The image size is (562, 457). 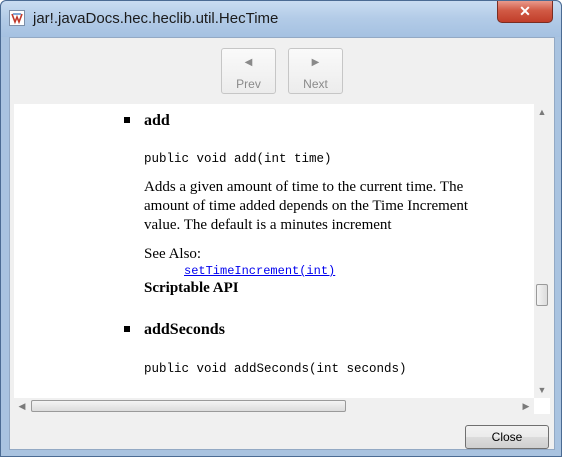 I want to click on scrollbar-corner, so click(x=542, y=406).